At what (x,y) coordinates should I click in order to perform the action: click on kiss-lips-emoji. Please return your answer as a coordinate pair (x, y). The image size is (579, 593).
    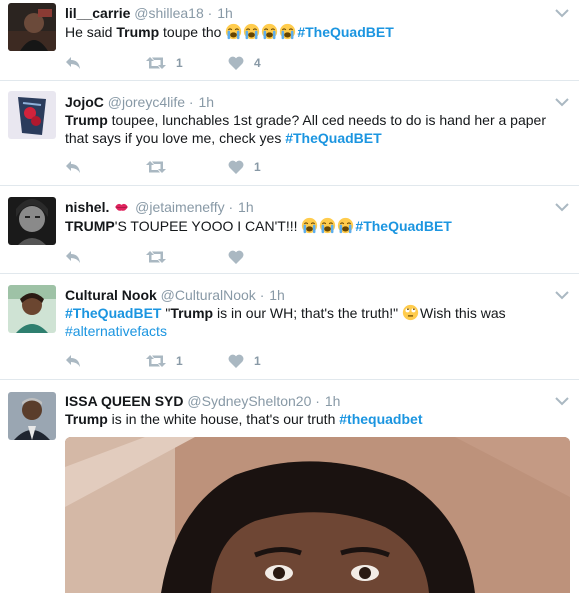
    Looking at the image, I should click on (122, 207).